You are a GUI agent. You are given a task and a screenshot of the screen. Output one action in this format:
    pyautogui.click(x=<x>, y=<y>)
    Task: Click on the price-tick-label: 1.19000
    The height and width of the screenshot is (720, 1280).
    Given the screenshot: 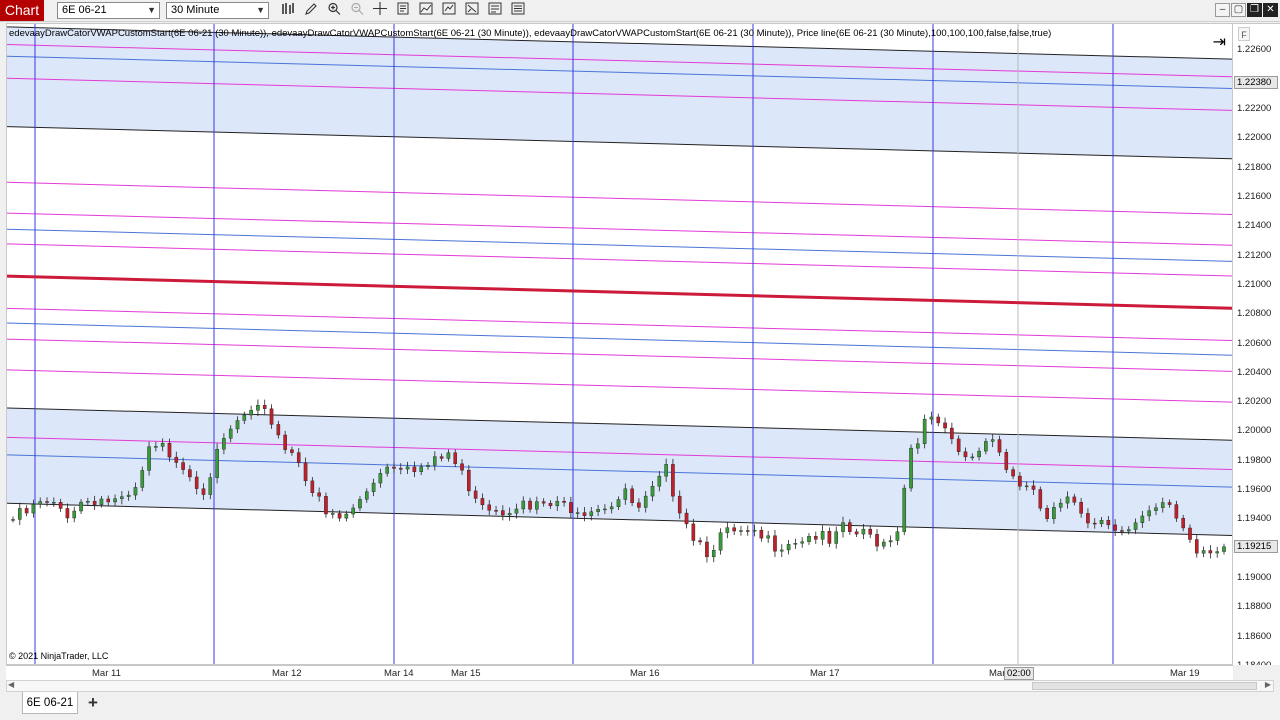 What is the action you would take?
    pyautogui.click(x=1254, y=578)
    